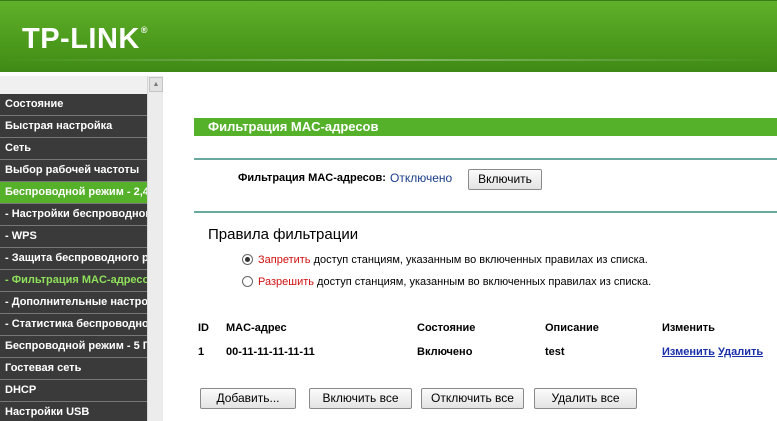  What do you see at coordinates (485, 212) in the screenshot?
I see `section-divider-middle` at bounding box center [485, 212].